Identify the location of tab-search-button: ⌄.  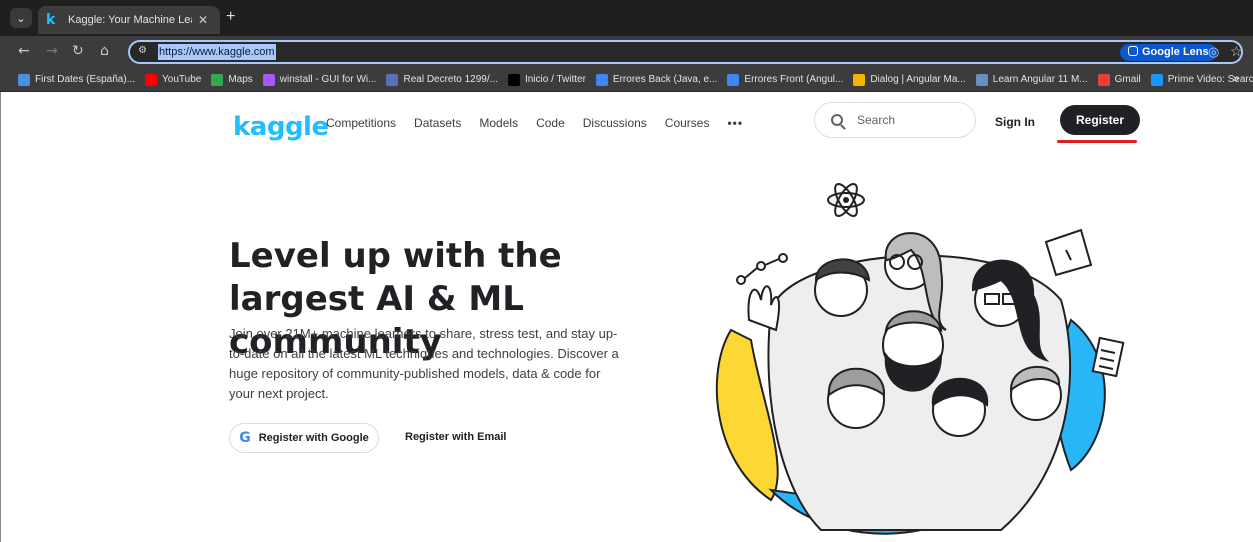
(21, 18).